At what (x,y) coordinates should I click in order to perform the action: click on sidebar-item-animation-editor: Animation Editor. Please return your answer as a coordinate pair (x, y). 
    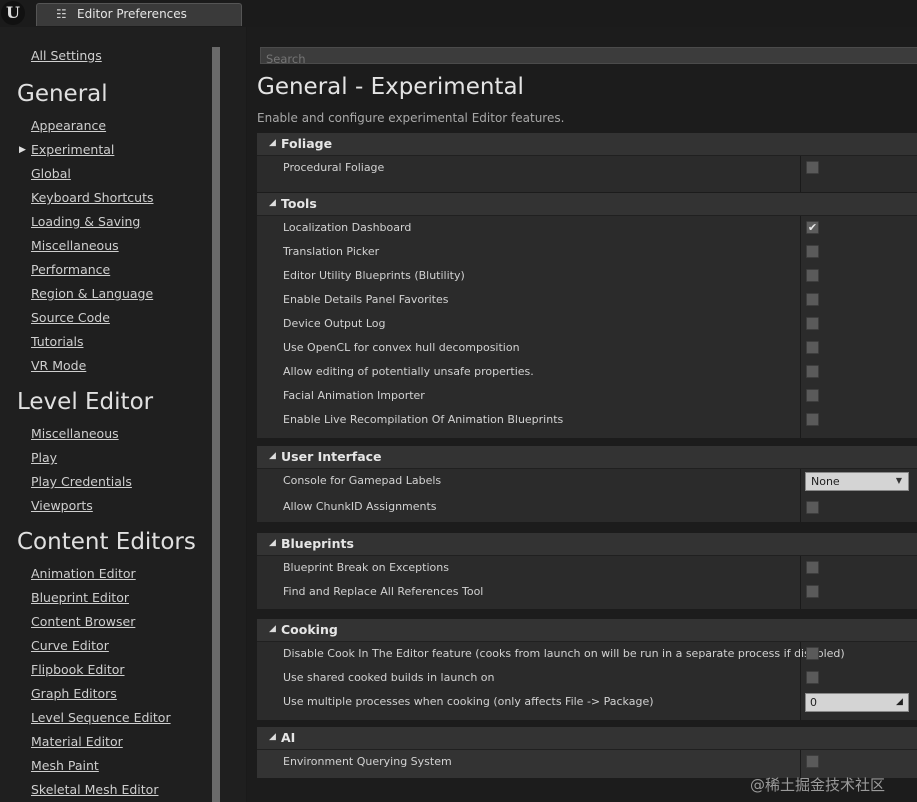
    Looking at the image, I should click on (83, 573).